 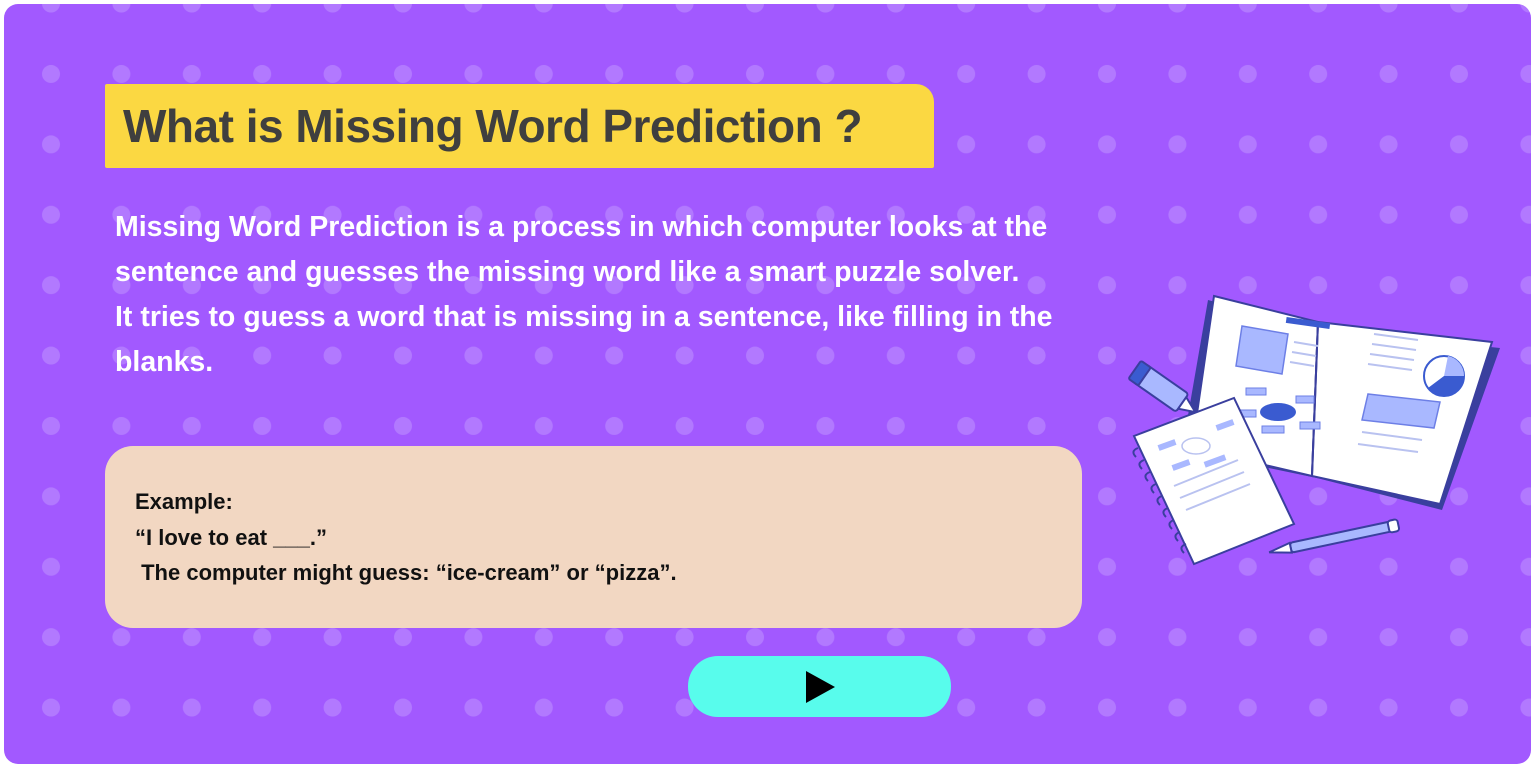 What do you see at coordinates (493, 126) in the screenshot?
I see `page-title: What is Missing Word Prediction ?` at bounding box center [493, 126].